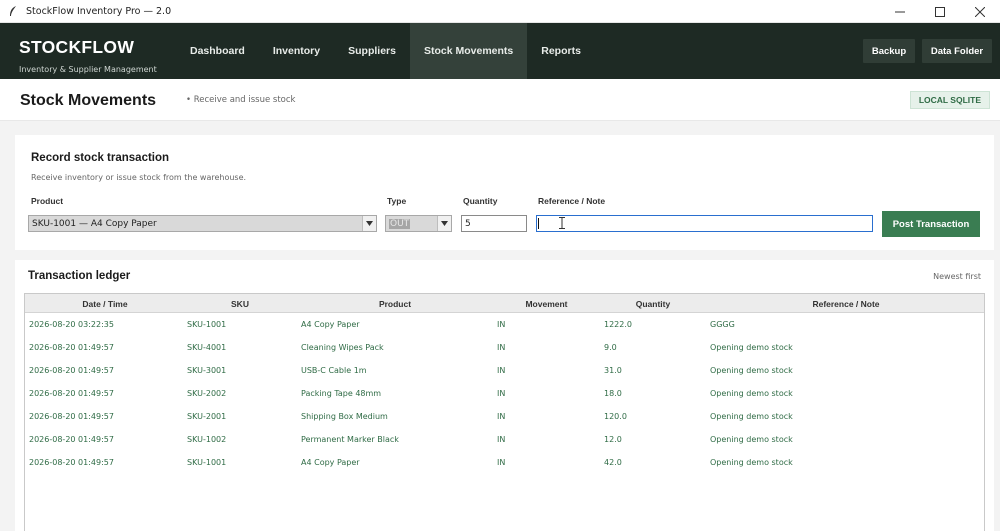  I want to click on feather-icon, so click(13, 11).